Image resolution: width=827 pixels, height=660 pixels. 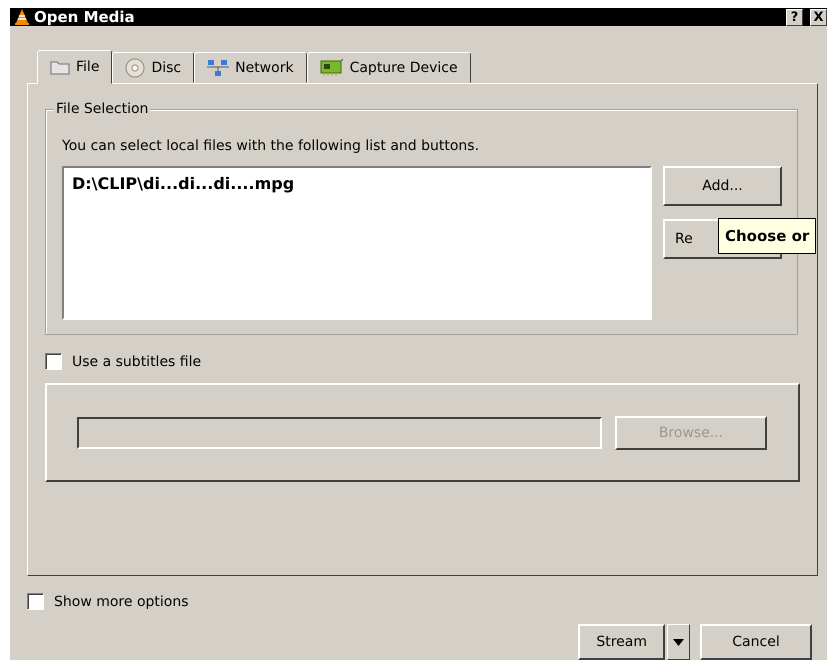 I want to click on instruction-text: You can select local files with the following list and buttons., so click(x=271, y=146).